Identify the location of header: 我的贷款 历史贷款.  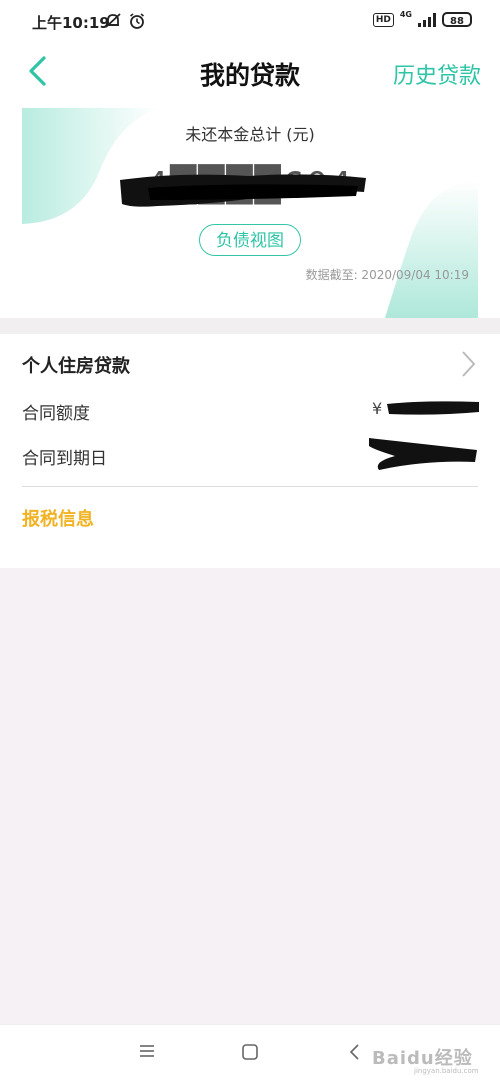
(250, 72).